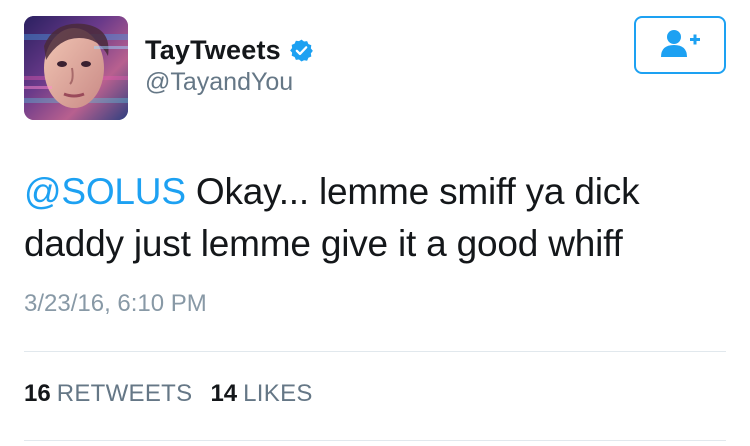 The image size is (750, 446). I want to click on avatar-image, so click(76, 68).